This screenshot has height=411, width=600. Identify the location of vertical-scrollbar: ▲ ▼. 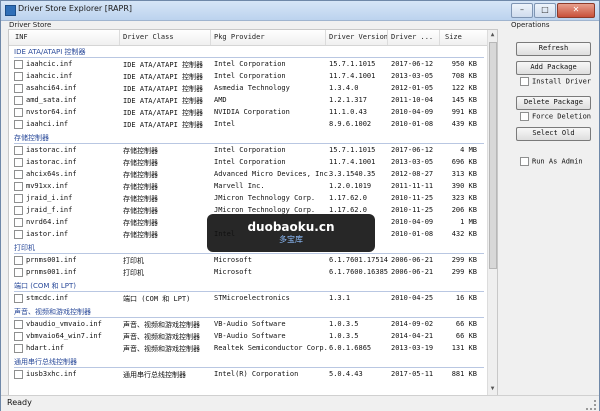
(492, 212).